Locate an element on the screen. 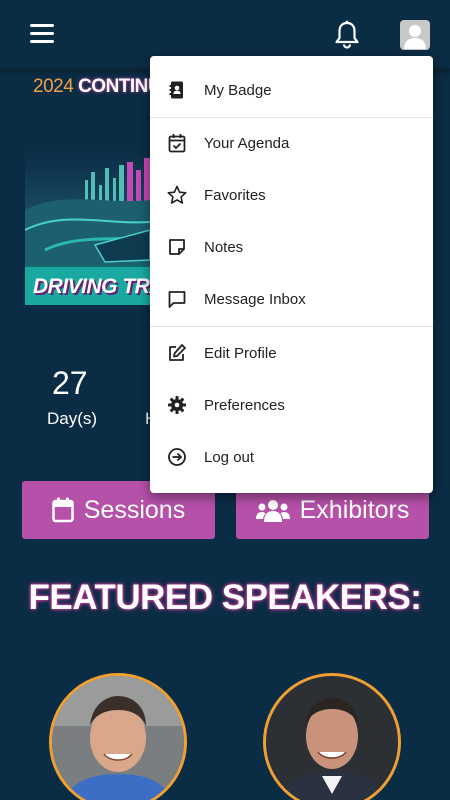  exhibitors-button-label: Exhibitors is located at coordinates (354, 509).